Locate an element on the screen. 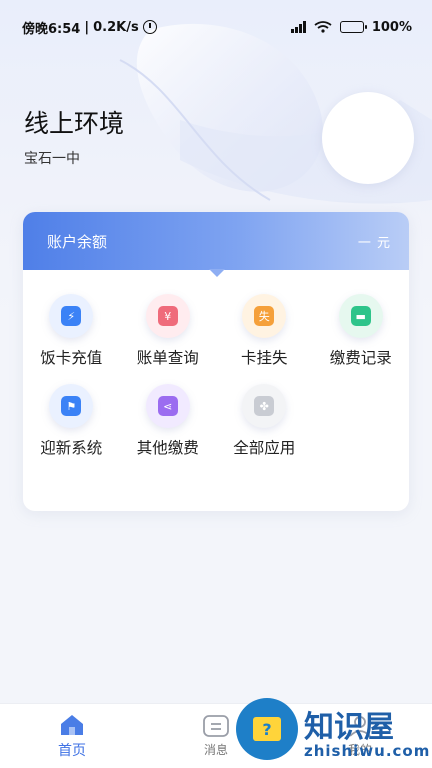  card-lost-glyph: 失 is located at coordinates (264, 316).